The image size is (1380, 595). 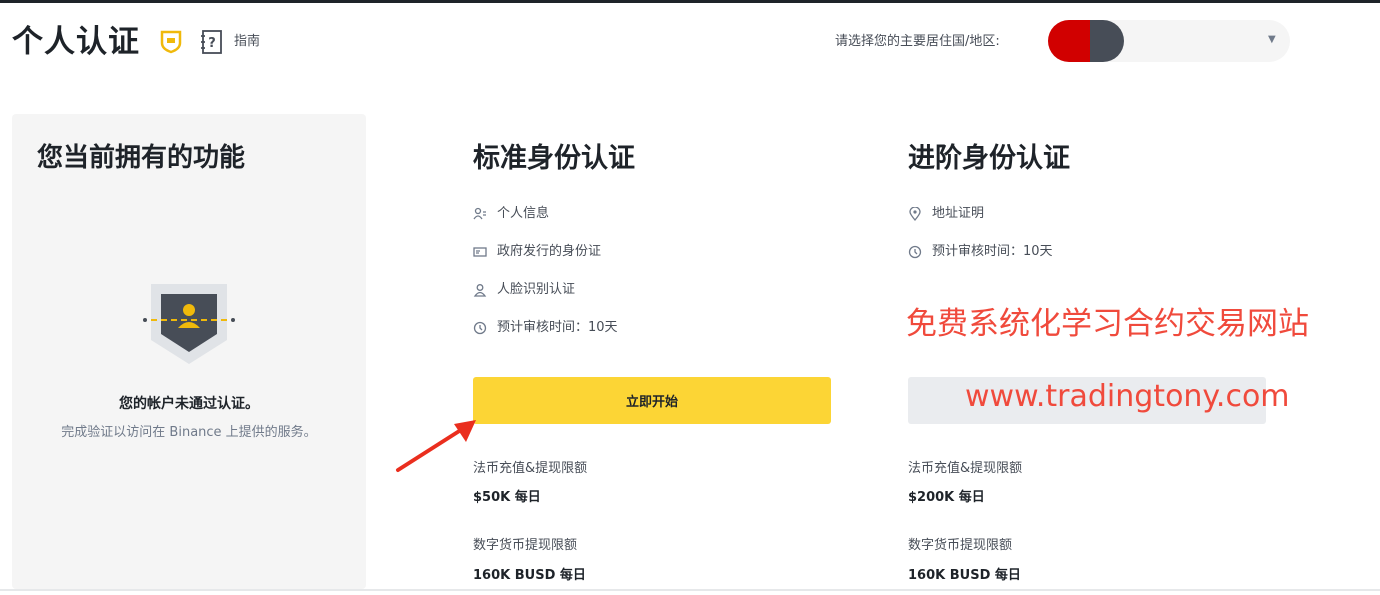 I want to click on standard-feature-label: 政府发行的身份证, so click(x=549, y=251).